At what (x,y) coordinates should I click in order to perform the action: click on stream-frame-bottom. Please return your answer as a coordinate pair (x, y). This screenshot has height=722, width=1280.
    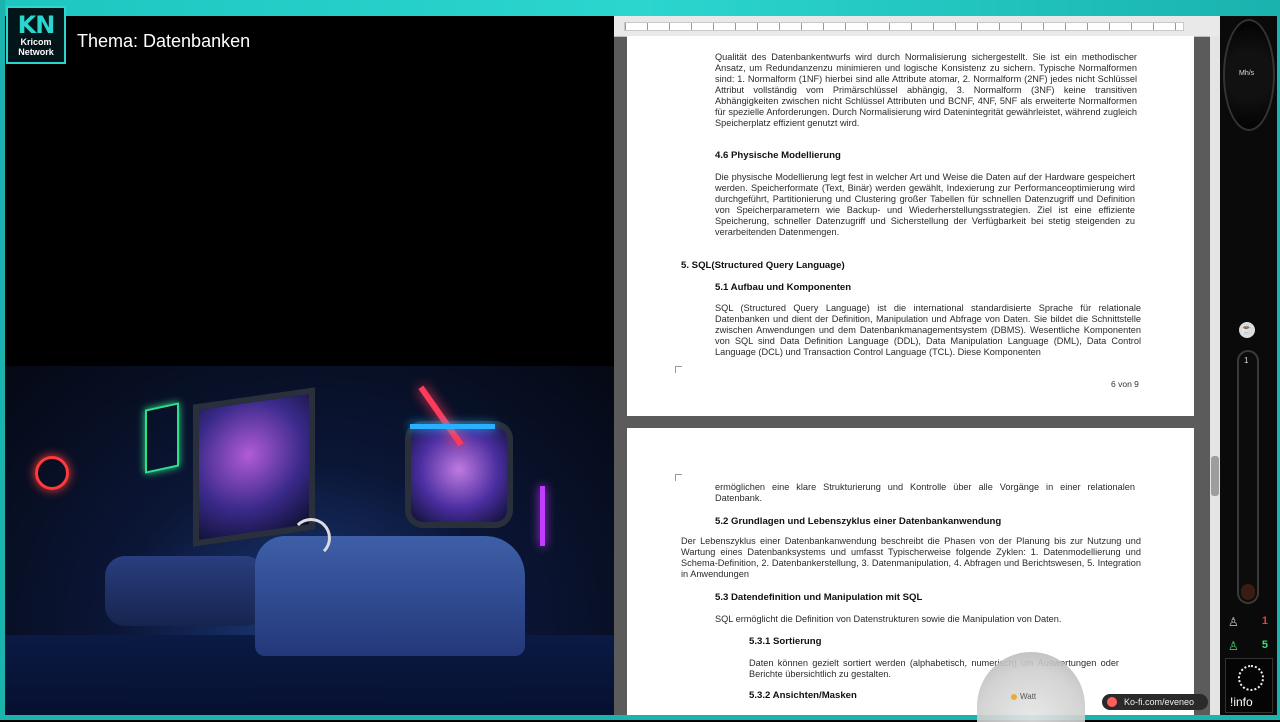
    Looking at the image, I should click on (640, 717).